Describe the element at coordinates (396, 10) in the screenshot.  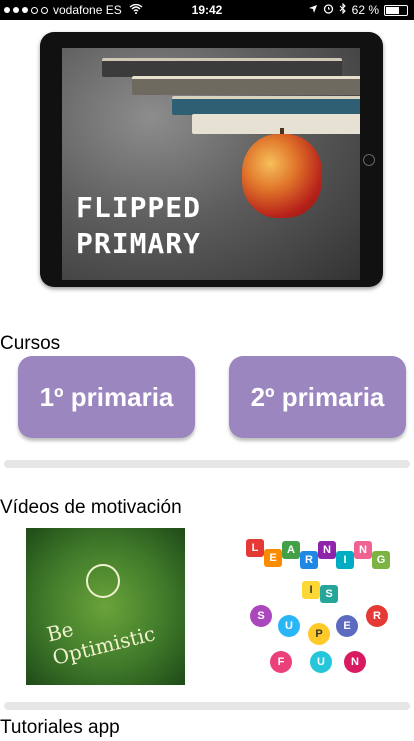
I see `battery-icon` at that location.